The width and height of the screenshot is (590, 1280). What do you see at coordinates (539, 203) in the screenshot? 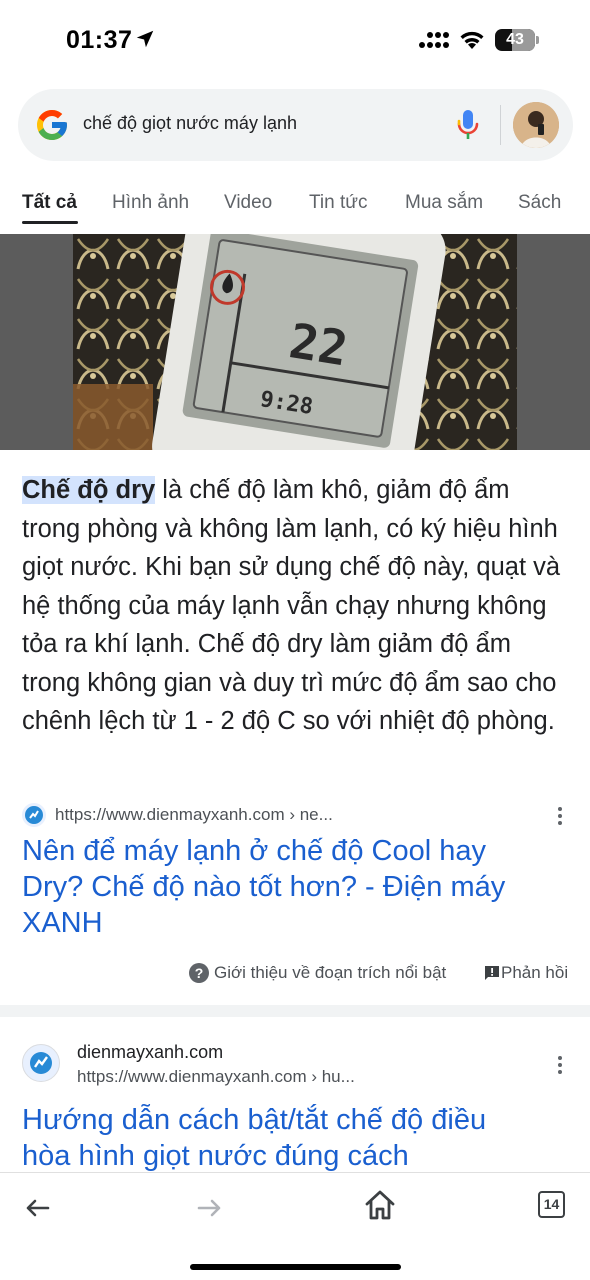
I see `tab-books: Sách` at bounding box center [539, 203].